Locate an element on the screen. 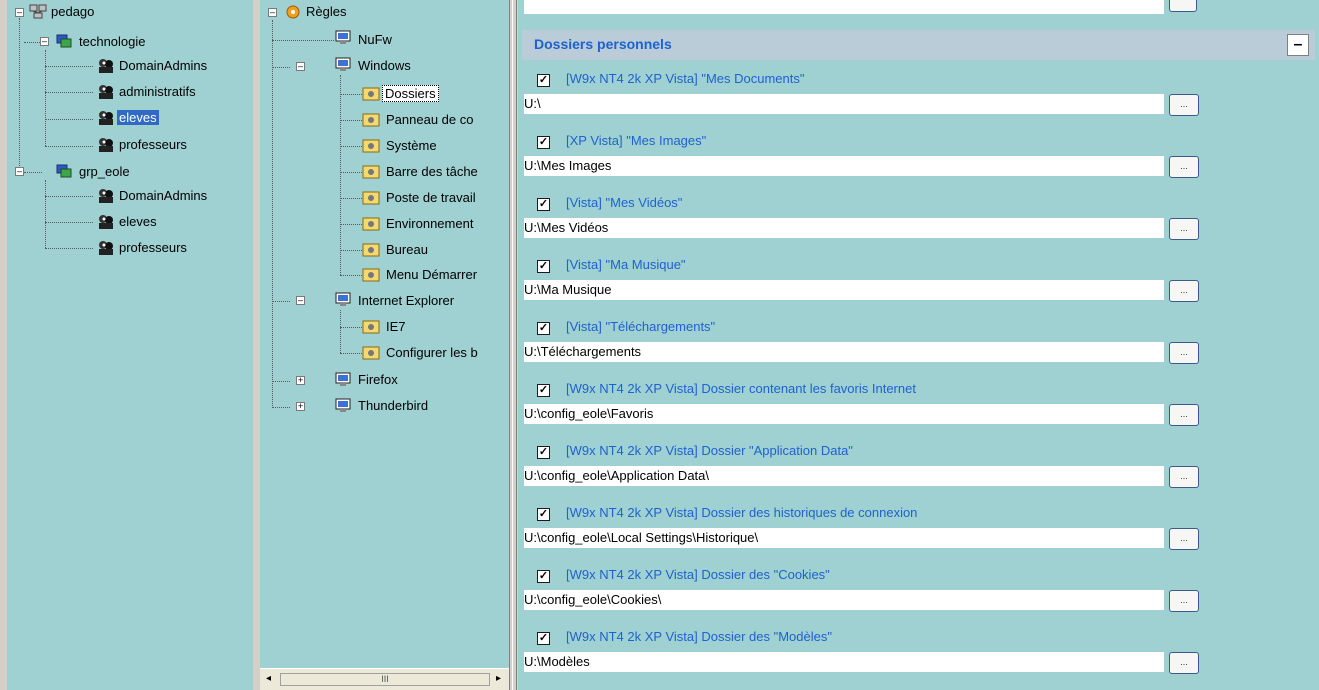 This screenshot has width=1319, height=690. technologie-expander: – is located at coordinates (44, 41).